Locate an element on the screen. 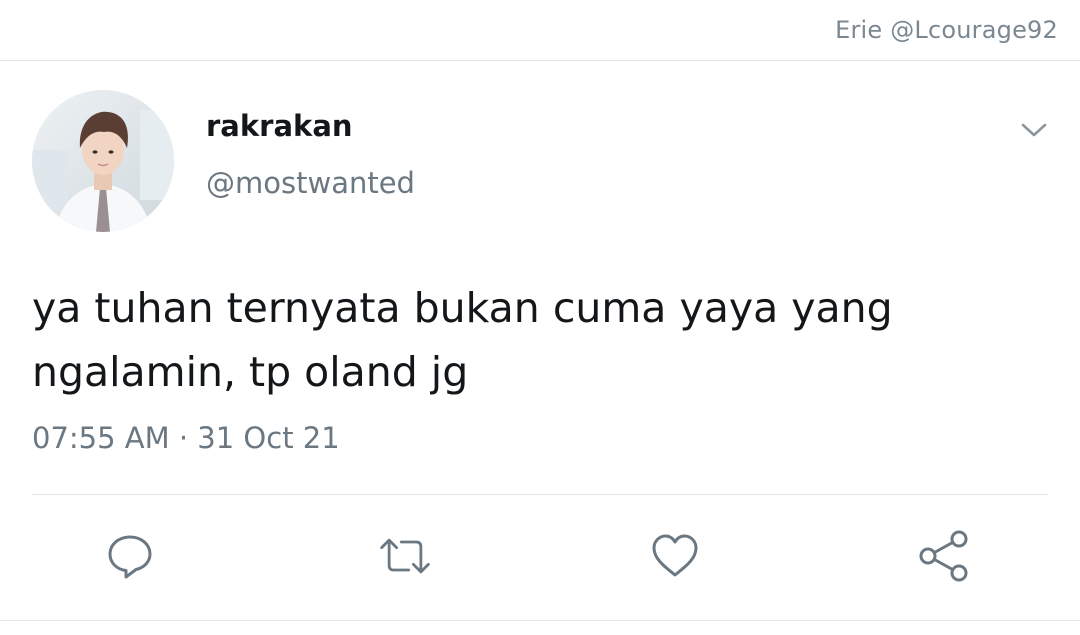 The width and height of the screenshot is (1080, 635). top-bar: Erie @Lcourage92 is located at coordinates (540, 30).